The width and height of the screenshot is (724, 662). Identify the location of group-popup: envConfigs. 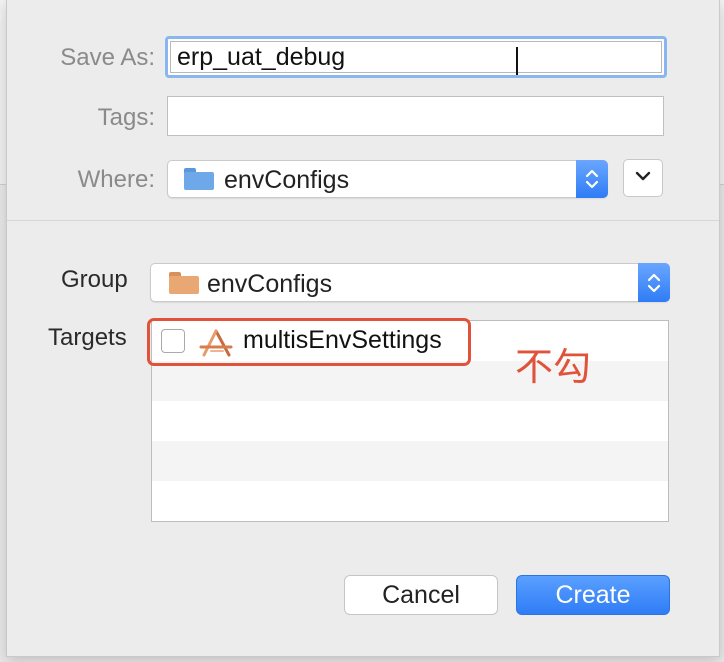
(410, 282).